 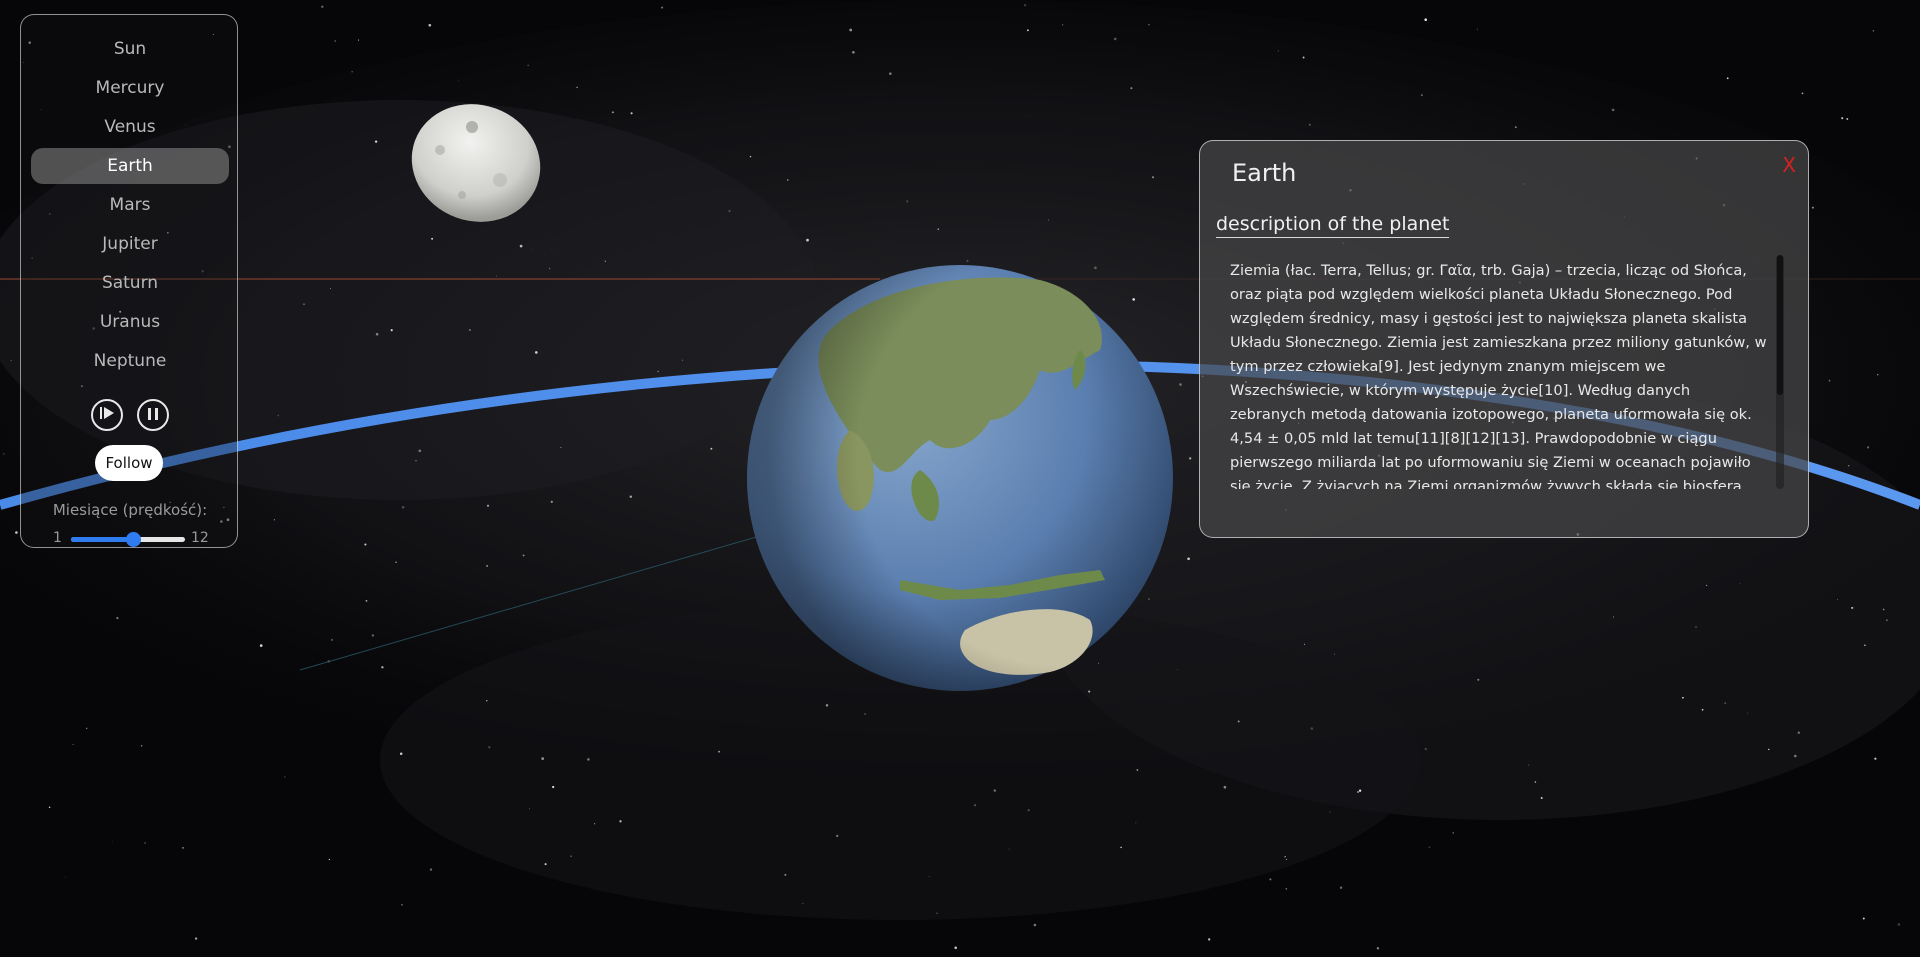 I want to click on pause-button, so click(x=153, y=415).